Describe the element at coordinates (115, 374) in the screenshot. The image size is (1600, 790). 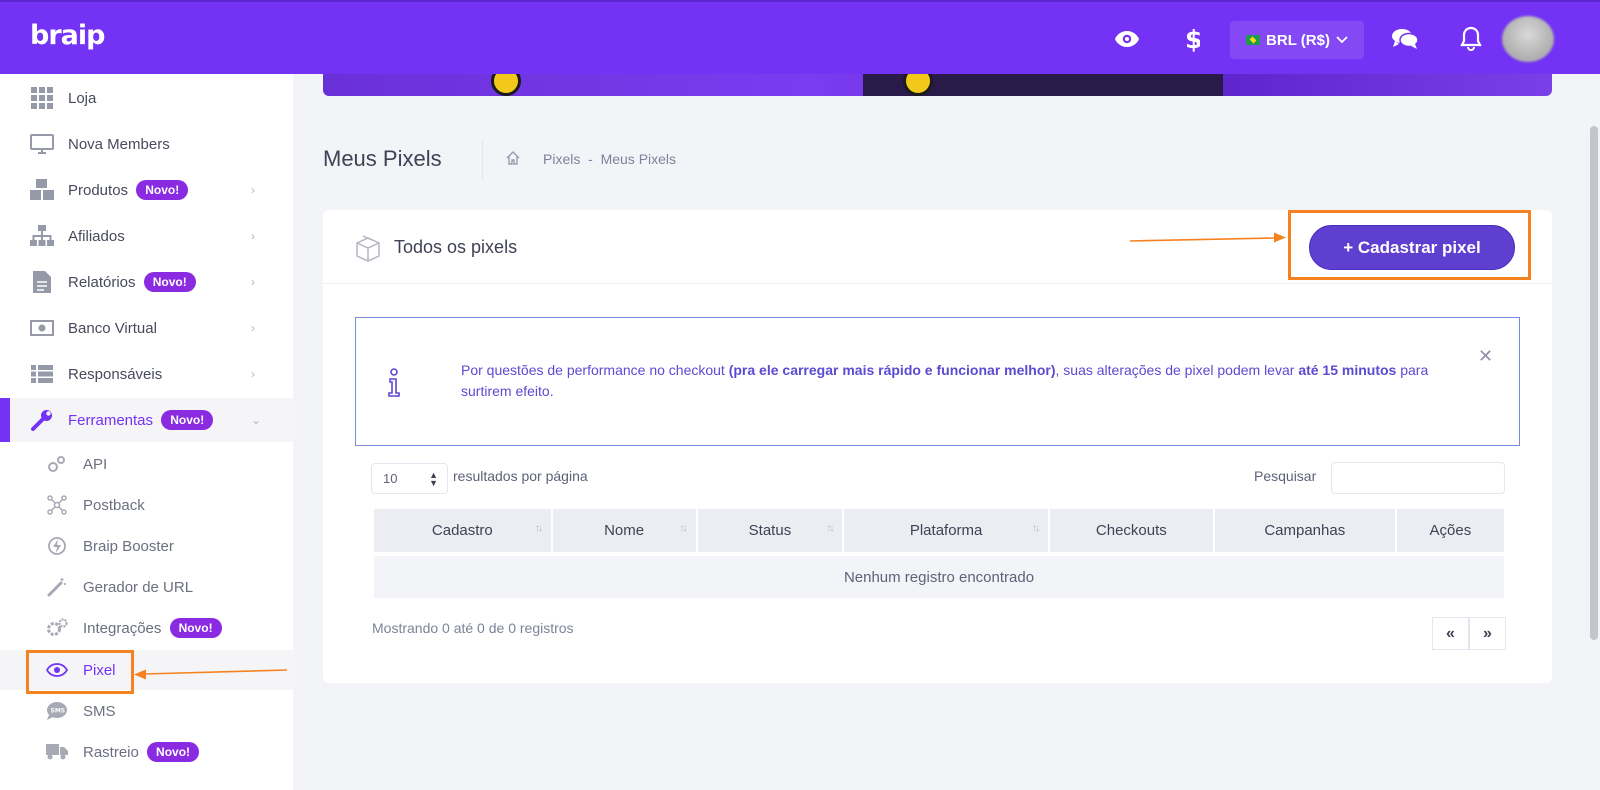
I see `sidebar-item-label: Responsáveis` at that location.